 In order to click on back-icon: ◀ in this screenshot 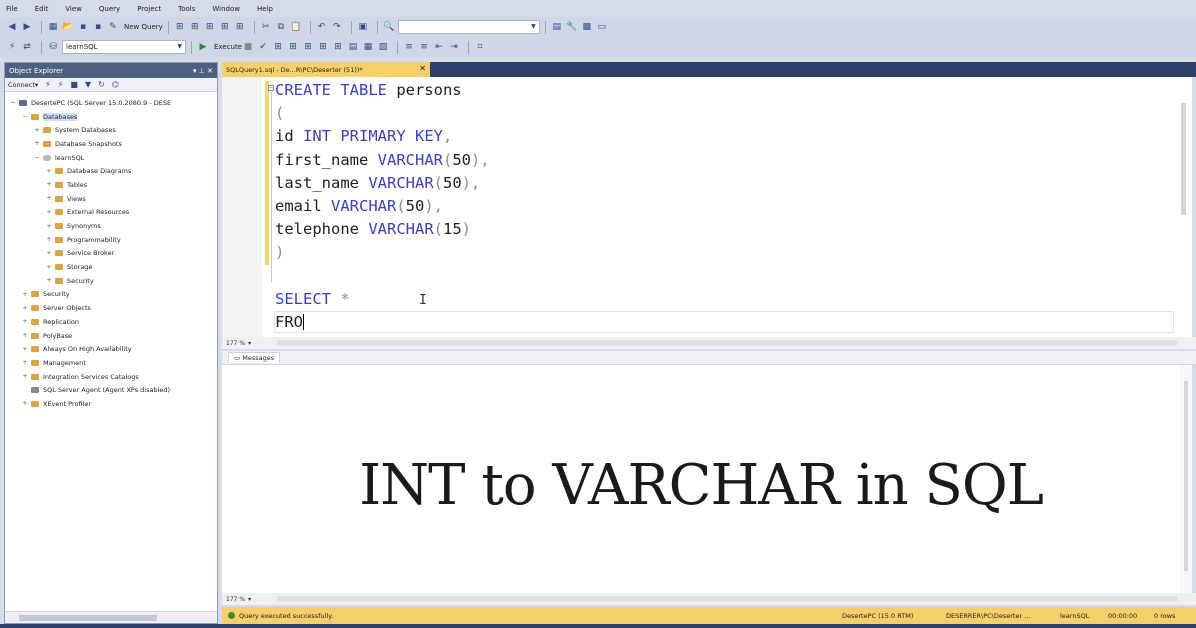, I will do `click(12, 27)`.